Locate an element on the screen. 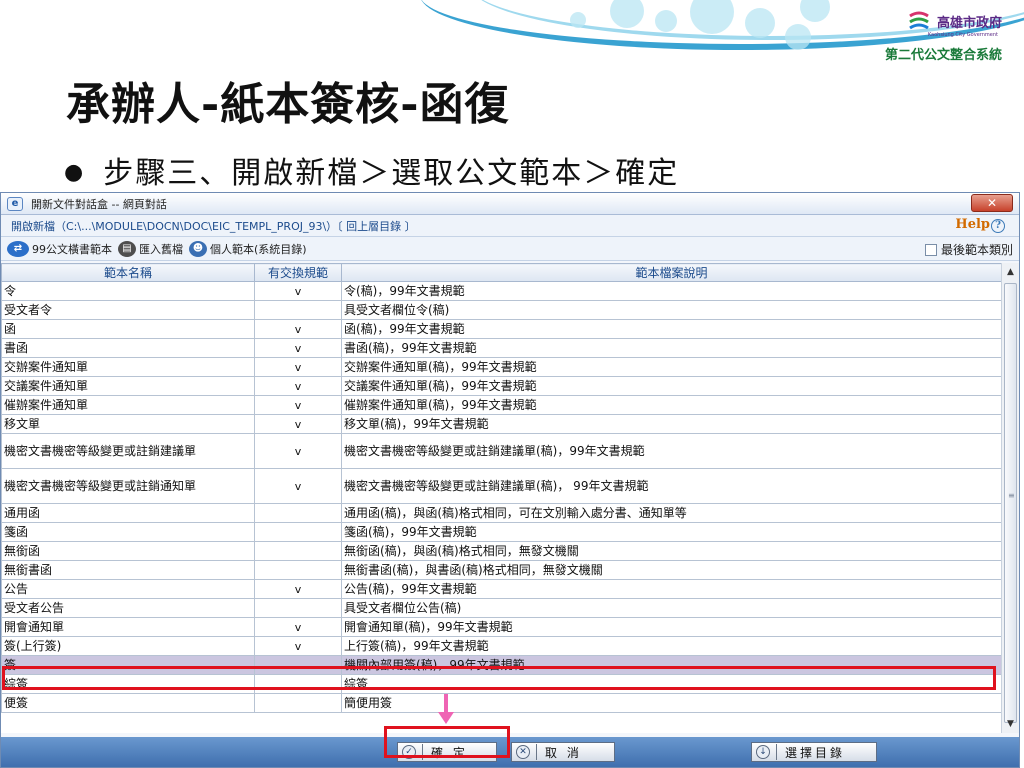 This screenshot has width=1024, height=768. cell-template-desc: 具受文者欄位令(稿) is located at coordinates (671, 310).